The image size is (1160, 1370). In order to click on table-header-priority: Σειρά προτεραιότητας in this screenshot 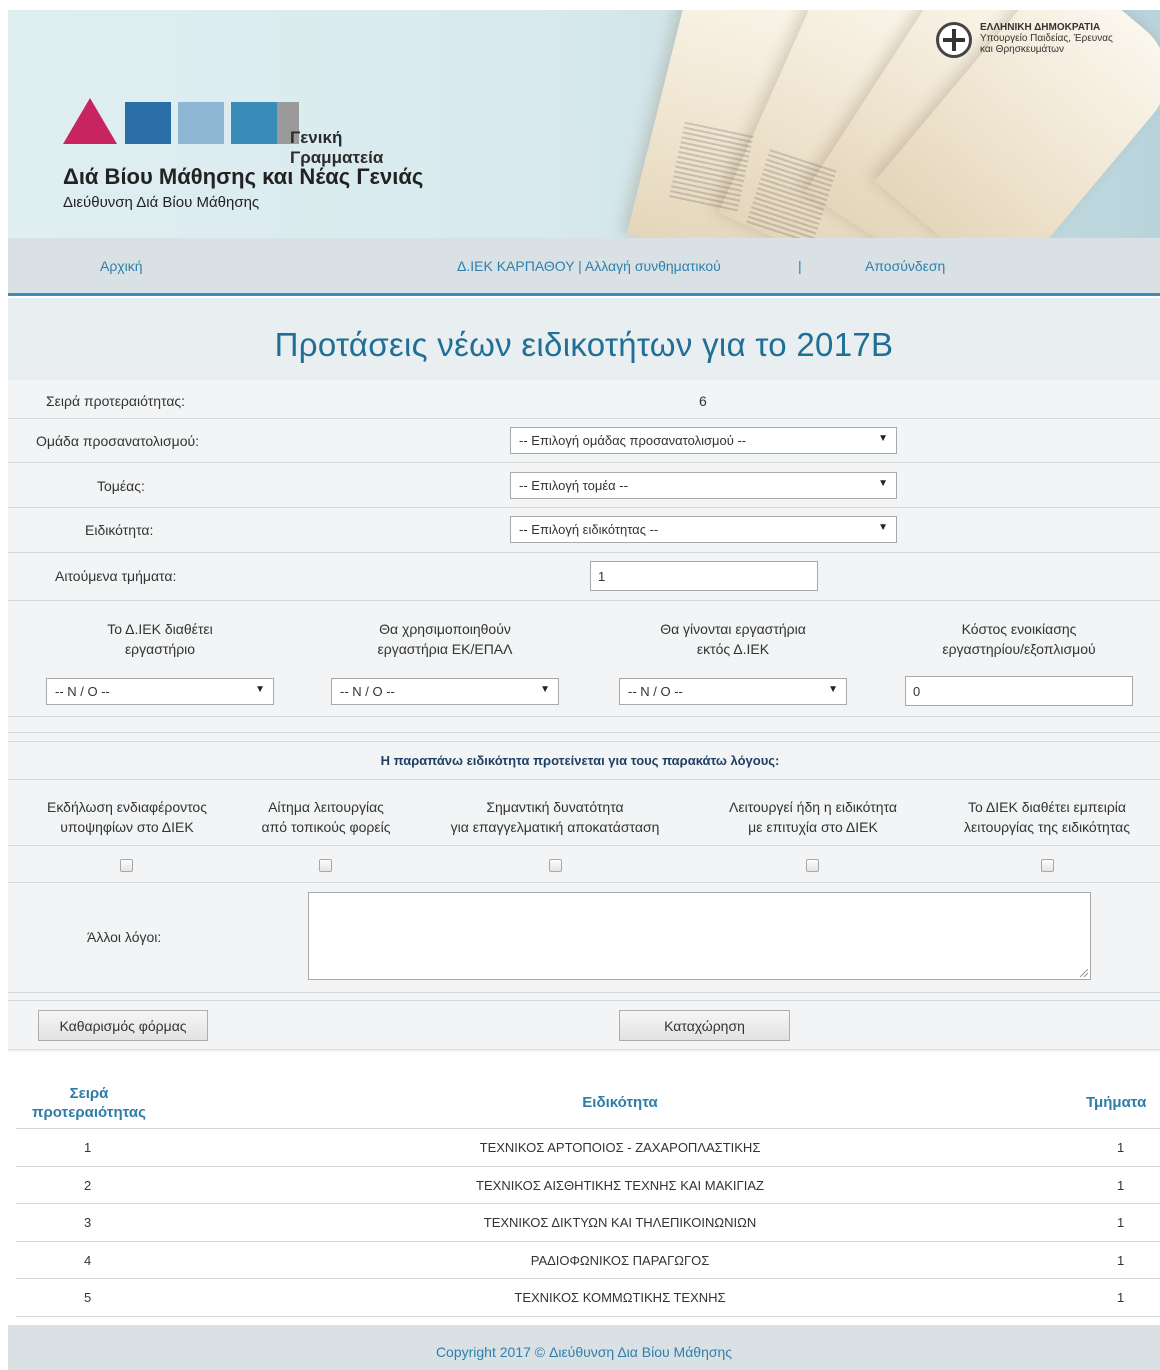, I will do `click(89, 1103)`.